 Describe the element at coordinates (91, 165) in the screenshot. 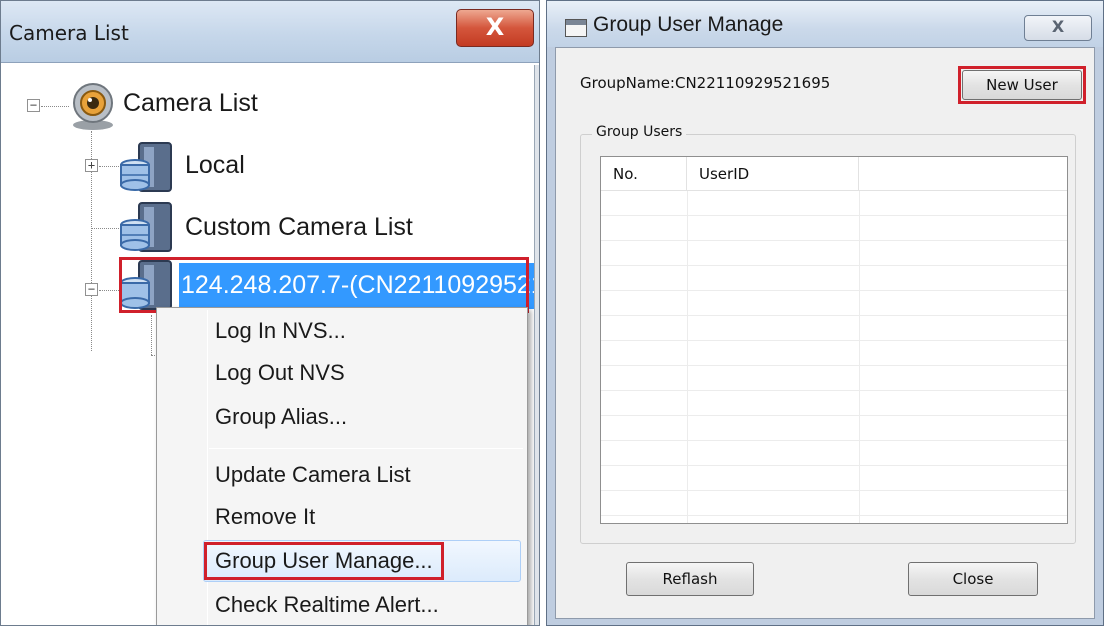

I see `expand-expander-icon: +` at that location.